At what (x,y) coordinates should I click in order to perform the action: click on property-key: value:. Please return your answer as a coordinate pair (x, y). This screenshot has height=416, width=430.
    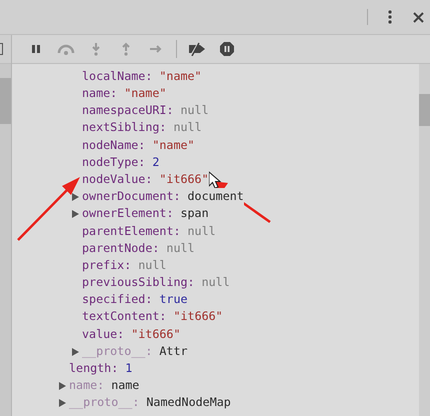
    Looking at the image, I should click on (103, 335).